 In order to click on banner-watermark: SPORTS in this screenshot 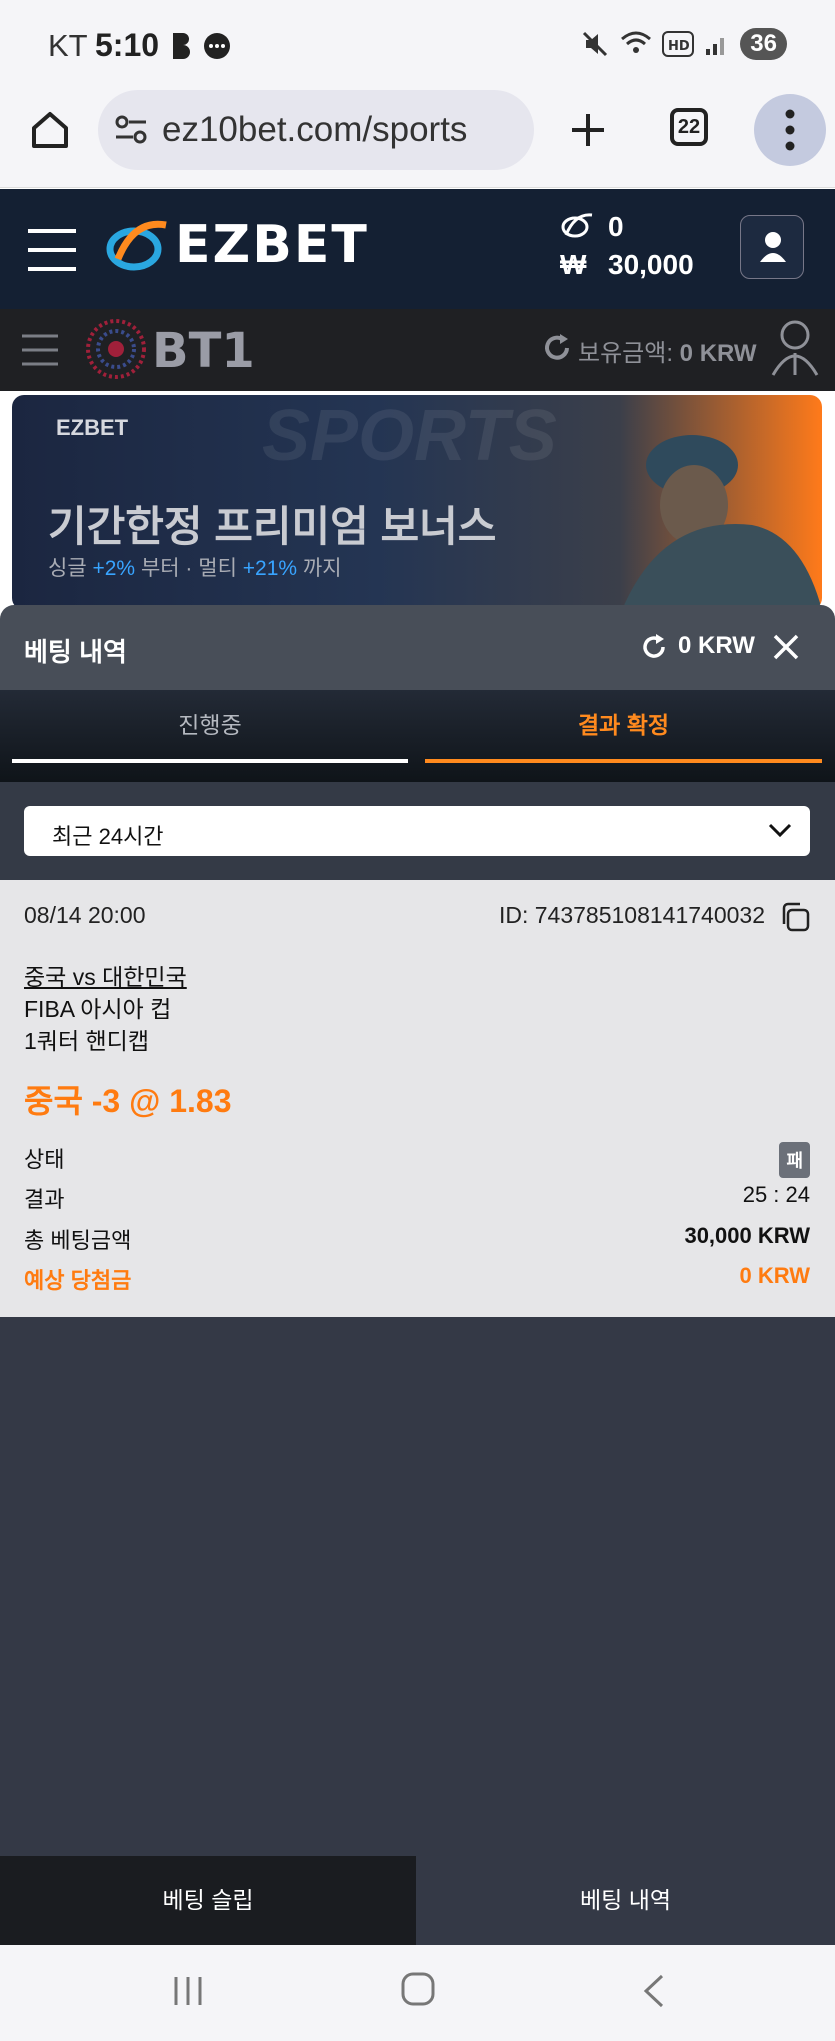, I will do `click(409, 436)`.